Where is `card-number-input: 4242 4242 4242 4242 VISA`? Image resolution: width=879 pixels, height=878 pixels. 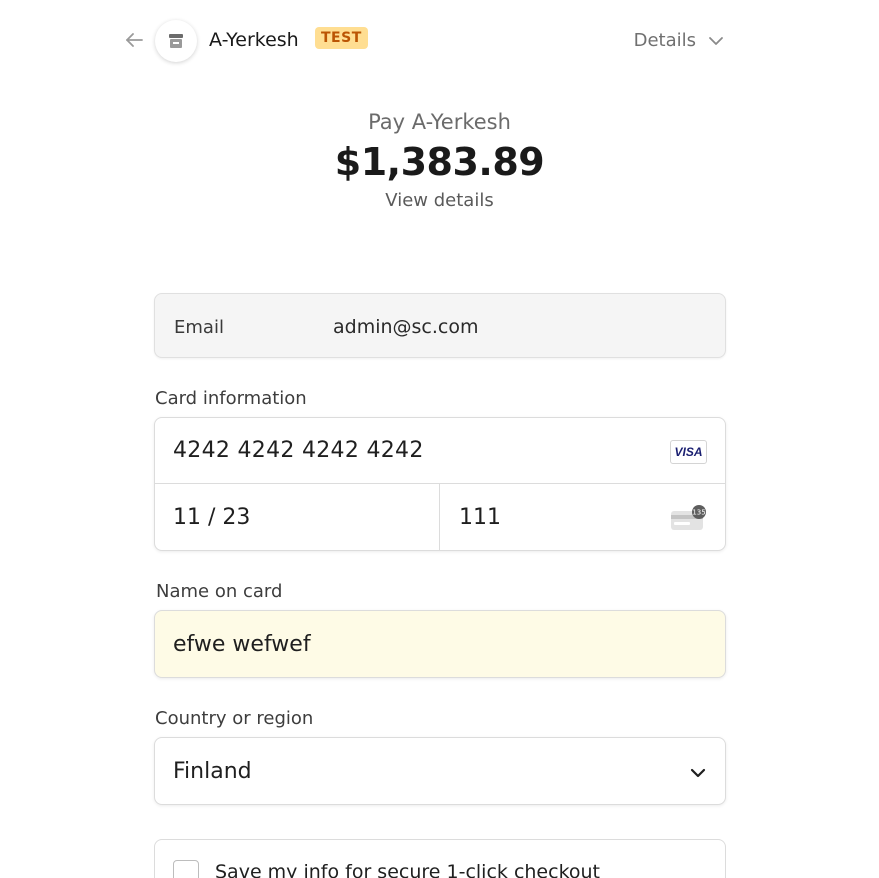 card-number-input: 4242 4242 4242 4242 VISA is located at coordinates (440, 451).